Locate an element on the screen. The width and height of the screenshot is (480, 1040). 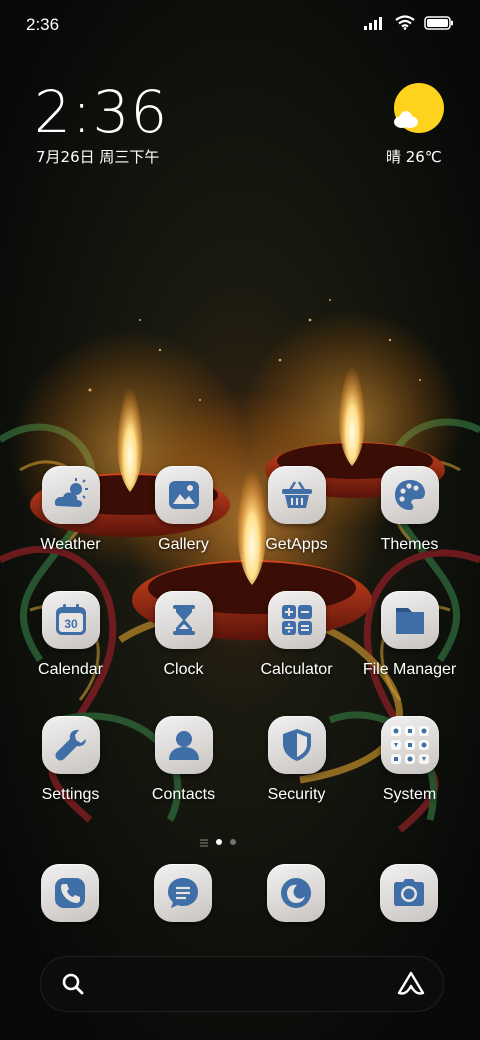
wifi-icon is located at coordinates (405, 24).